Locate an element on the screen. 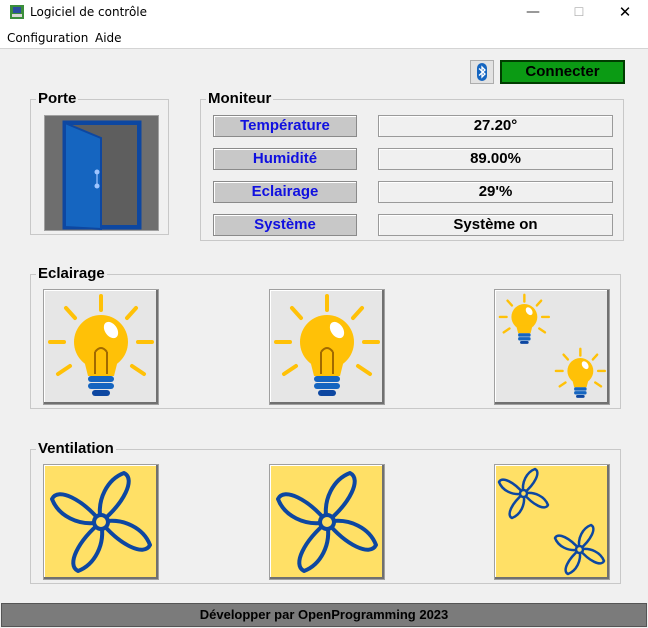 The width and height of the screenshot is (648, 628). ventilation-title: Ventilation is located at coordinates (76, 448).